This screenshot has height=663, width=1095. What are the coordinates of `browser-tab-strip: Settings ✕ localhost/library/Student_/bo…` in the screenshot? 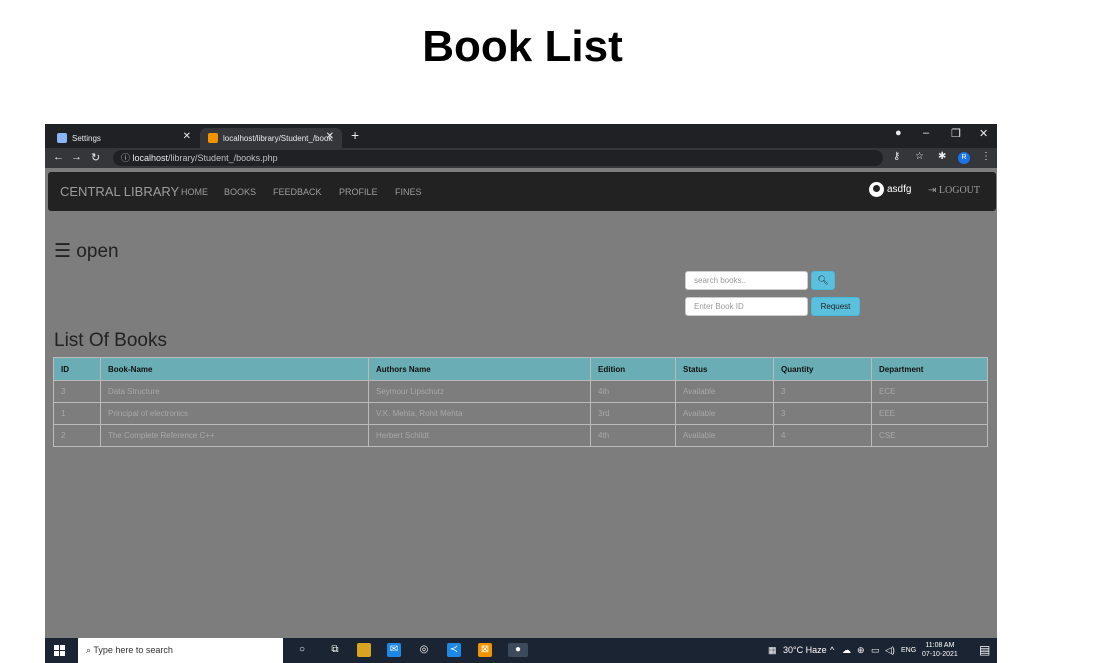 It's located at (521, 136).